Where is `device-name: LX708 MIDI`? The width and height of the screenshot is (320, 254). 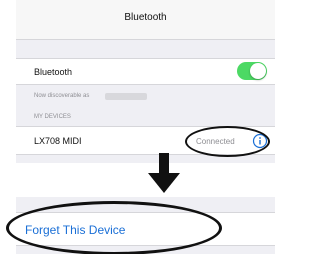
device-name: LX708 MIDI is located at coordinates (58, 141).